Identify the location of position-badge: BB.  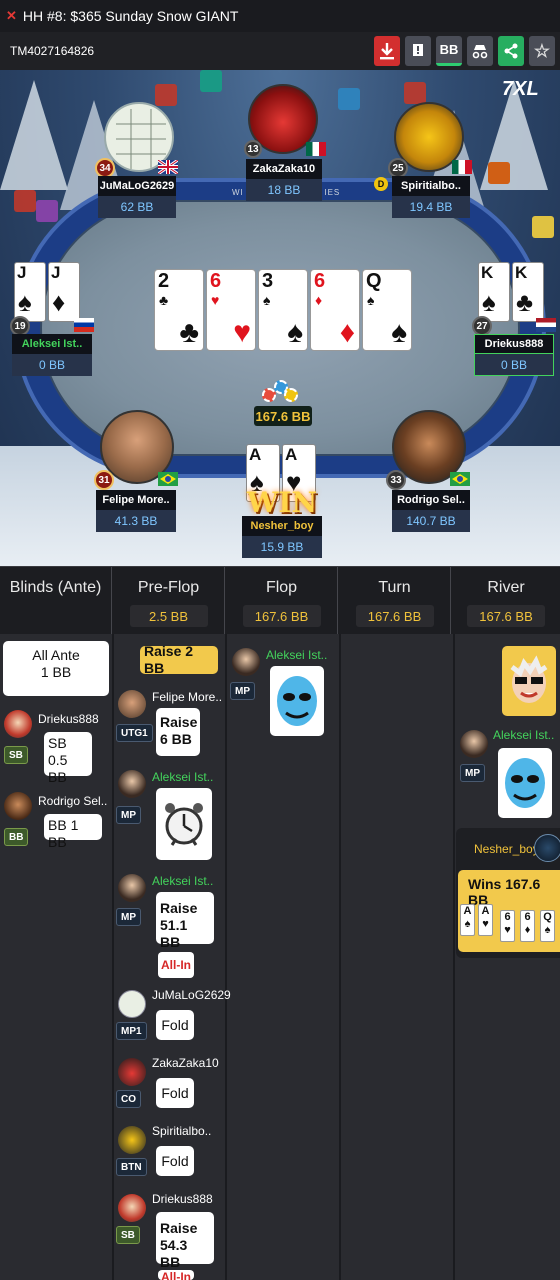
(16, 837).